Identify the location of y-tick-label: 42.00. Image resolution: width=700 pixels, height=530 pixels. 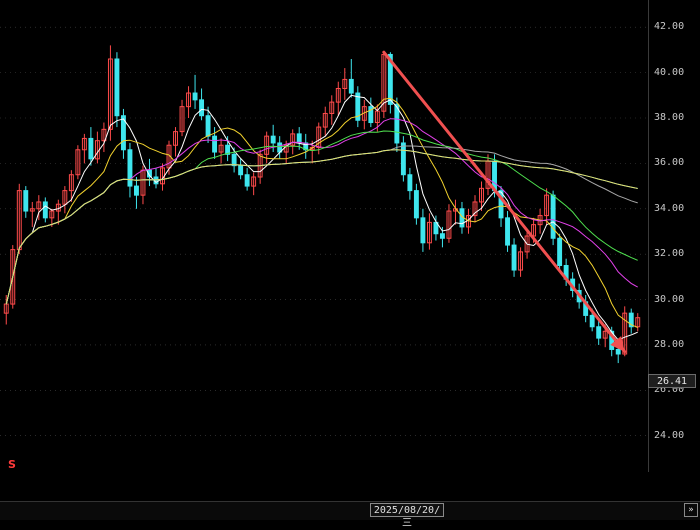
(669, 27).